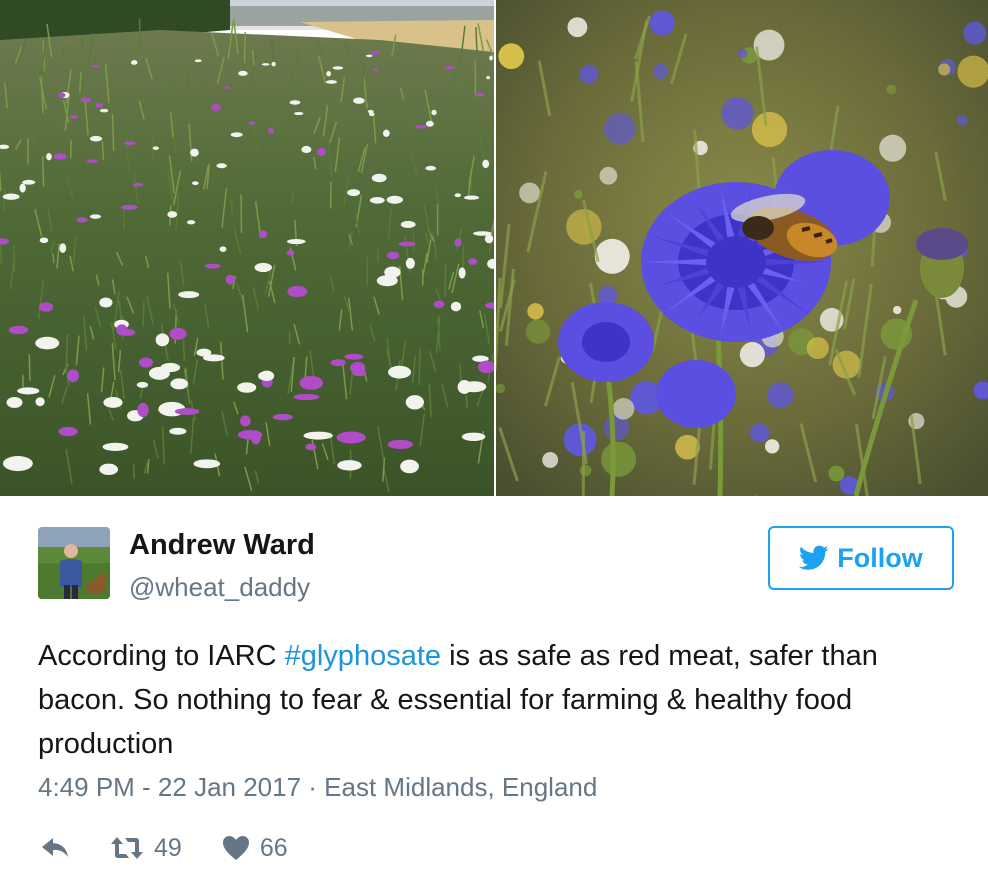  Describe the element at coordinates (273, 847) in the screenshot. I see `like-count: 66` at that location.